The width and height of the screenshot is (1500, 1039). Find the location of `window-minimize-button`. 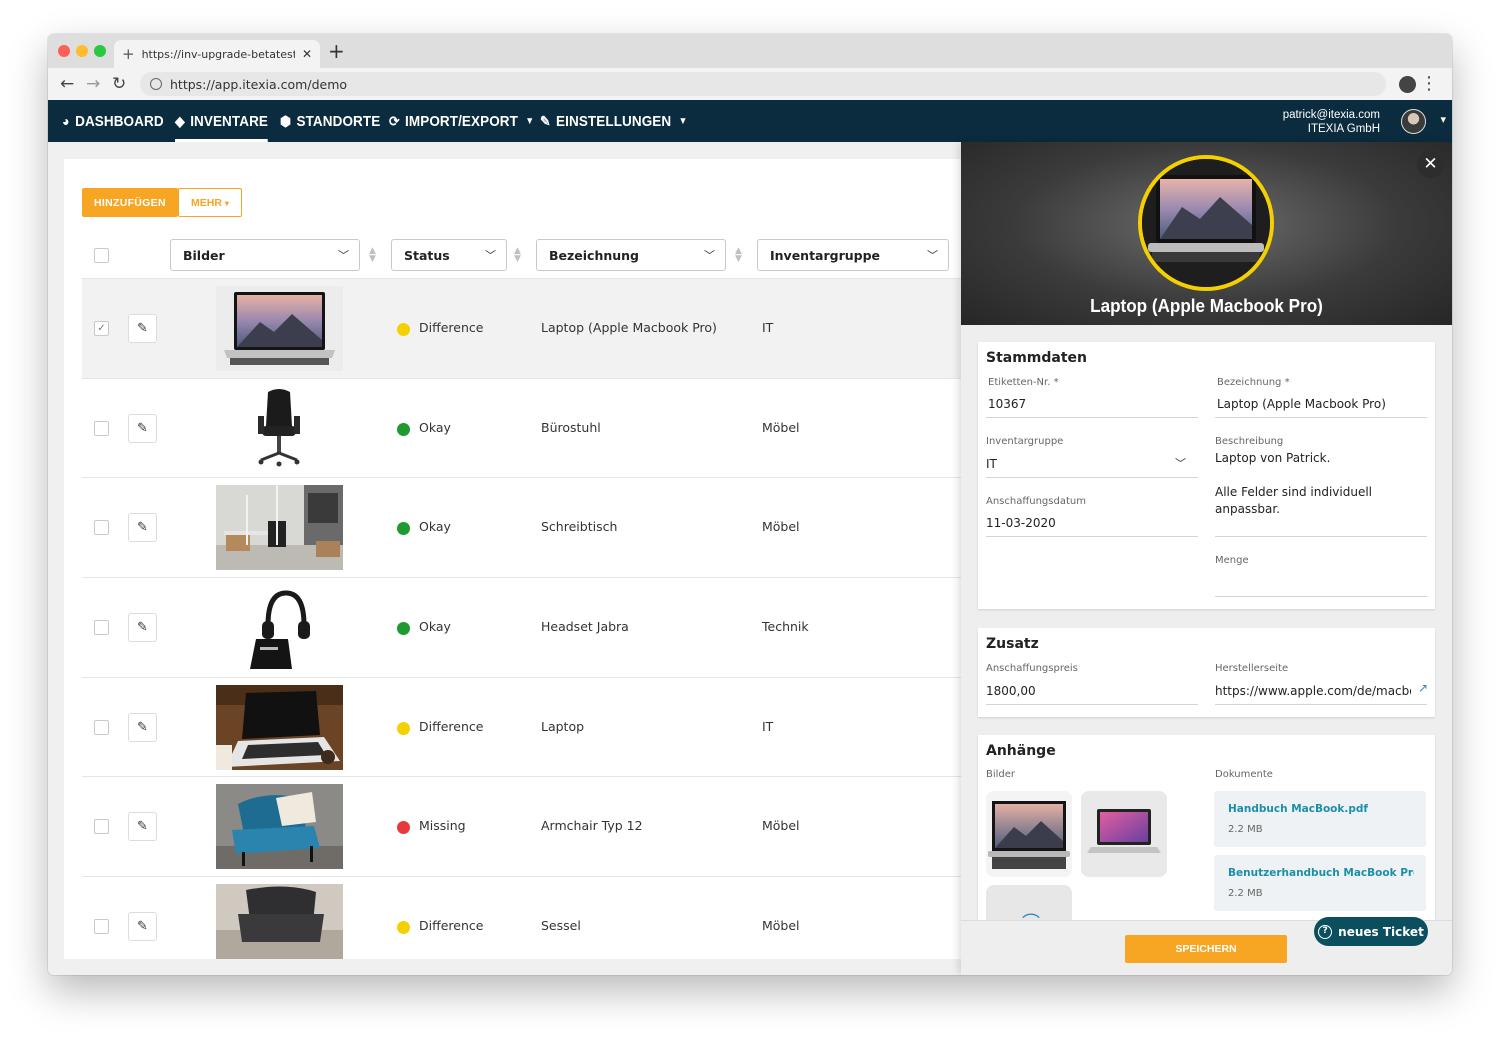

window-minimize-button is located at coordinates (82, 51).